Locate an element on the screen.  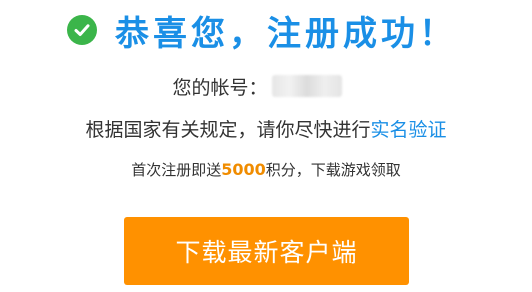
check-circle-icon is located at coordinates (82, 30).